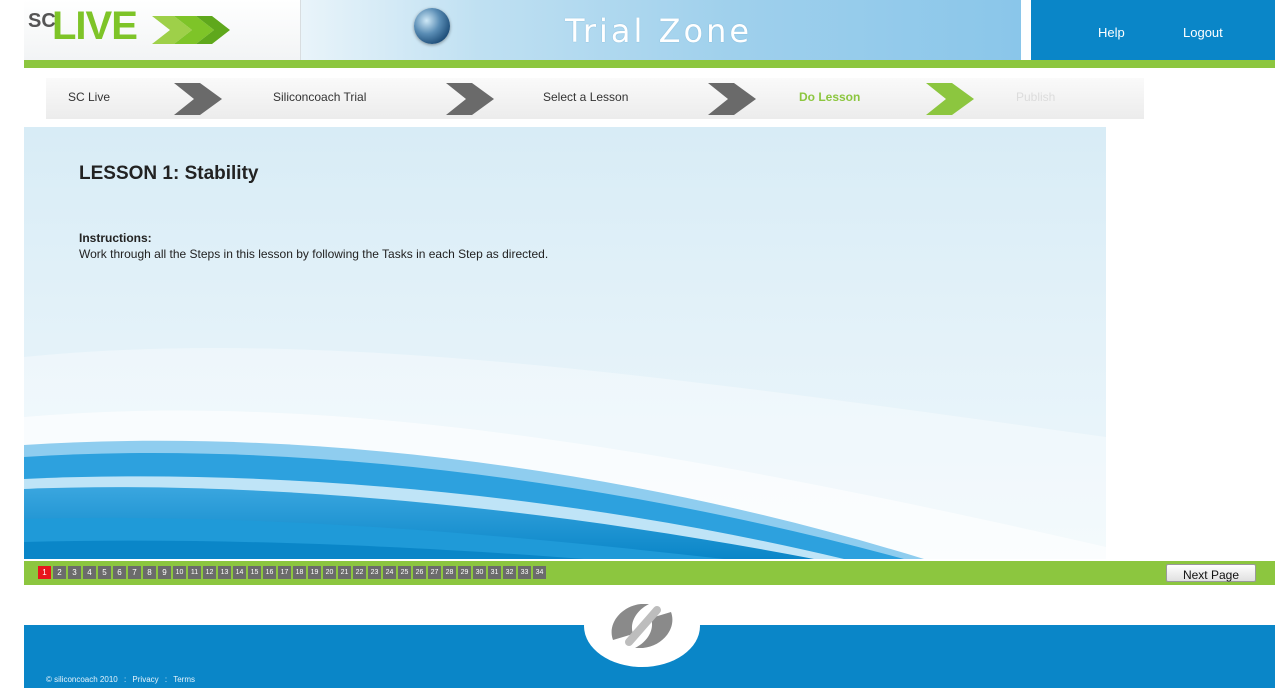 The width and height of the screenshot is (1280, 688). I want to click on breadcrumb-item-do-lesson: Do Lesson, so click(830, 97).